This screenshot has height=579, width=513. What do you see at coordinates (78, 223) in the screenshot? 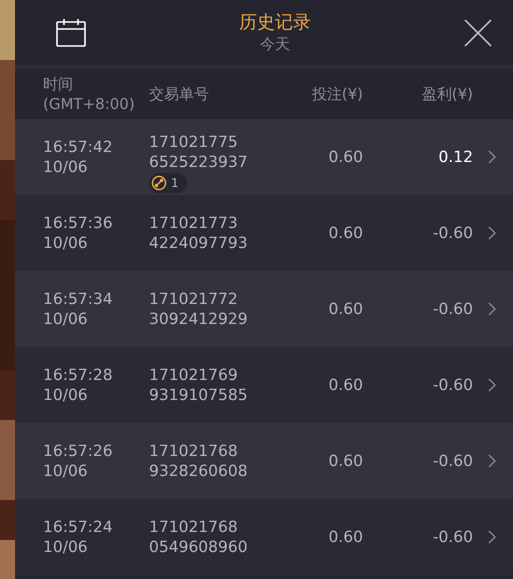
I see `time-text: 16:57:36` at bounding box center [78, 223].